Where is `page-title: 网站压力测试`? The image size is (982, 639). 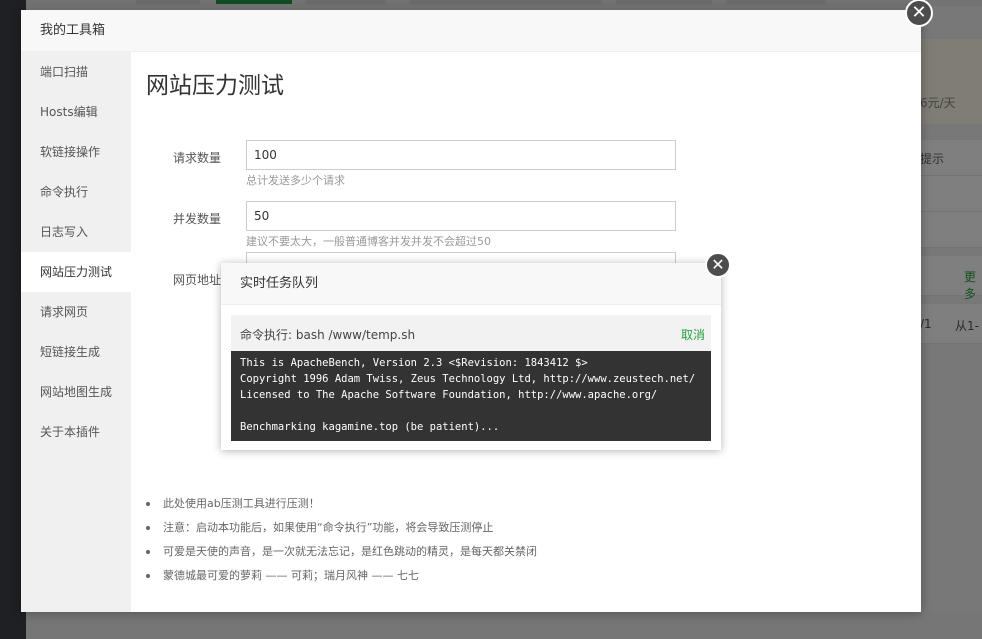
page-title: 网站压力测试 is located at coordinates (215, 86).